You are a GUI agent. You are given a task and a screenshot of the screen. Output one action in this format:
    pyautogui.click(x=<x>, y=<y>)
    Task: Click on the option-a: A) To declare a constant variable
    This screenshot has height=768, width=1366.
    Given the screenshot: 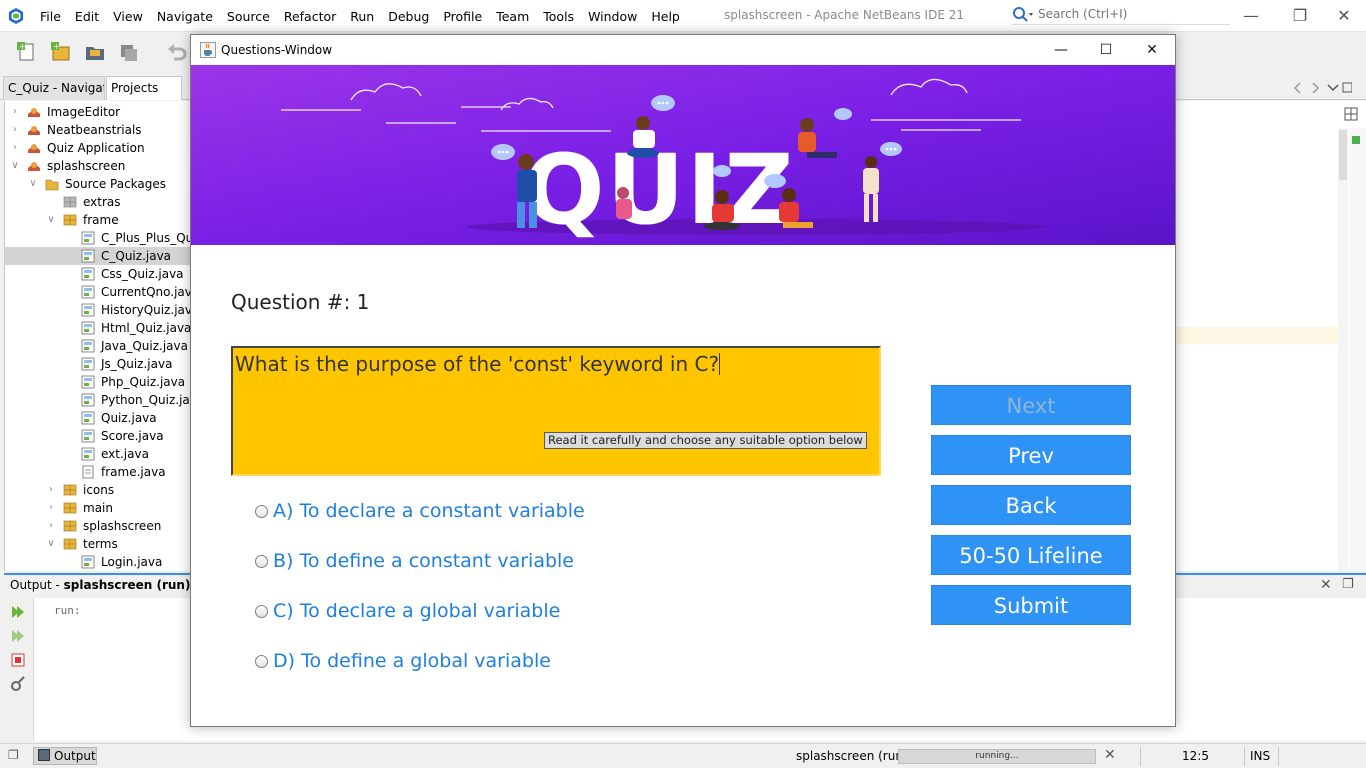 What is the action you would take?
    pyautogui.click(x=420, y=511)
    